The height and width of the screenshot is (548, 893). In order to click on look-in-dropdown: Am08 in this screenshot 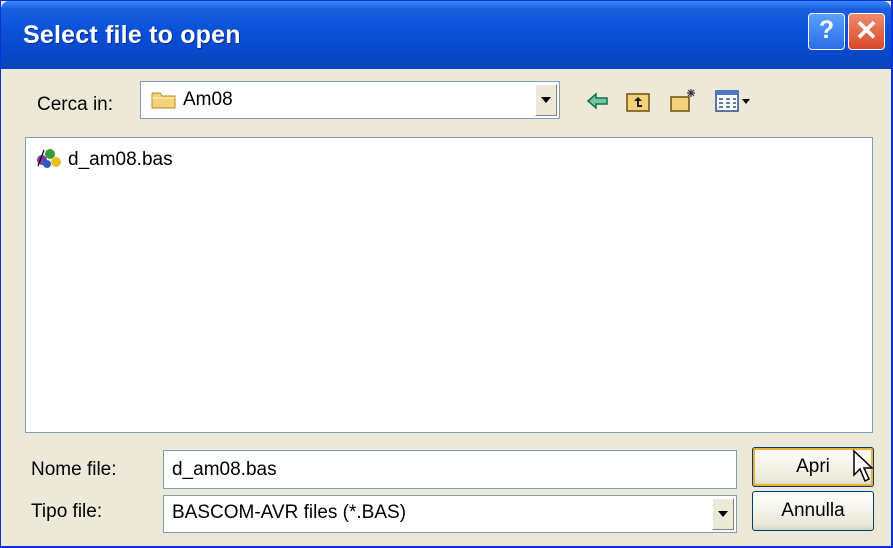, I will do `click(350, 100)`.